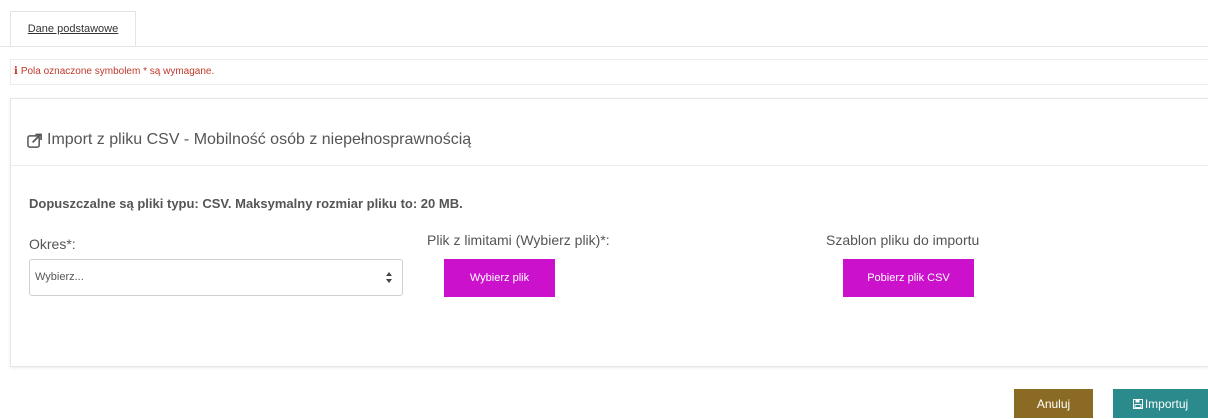  What do you see at coordinates (604, 23) in the screenshot?
I see `tab-bar: Dane podstawowe` at bounding box center [604, 23].